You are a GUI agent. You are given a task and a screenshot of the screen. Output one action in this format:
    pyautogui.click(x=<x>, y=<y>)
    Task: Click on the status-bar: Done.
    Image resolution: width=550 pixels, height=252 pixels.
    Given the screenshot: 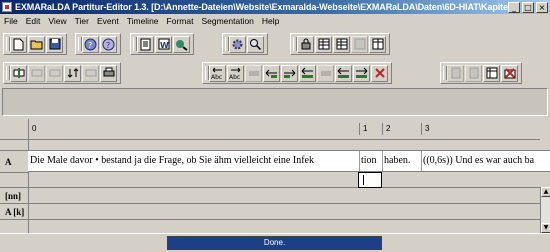 What is the action you would take?
    pyautogui.click(x=275, y=242)
    